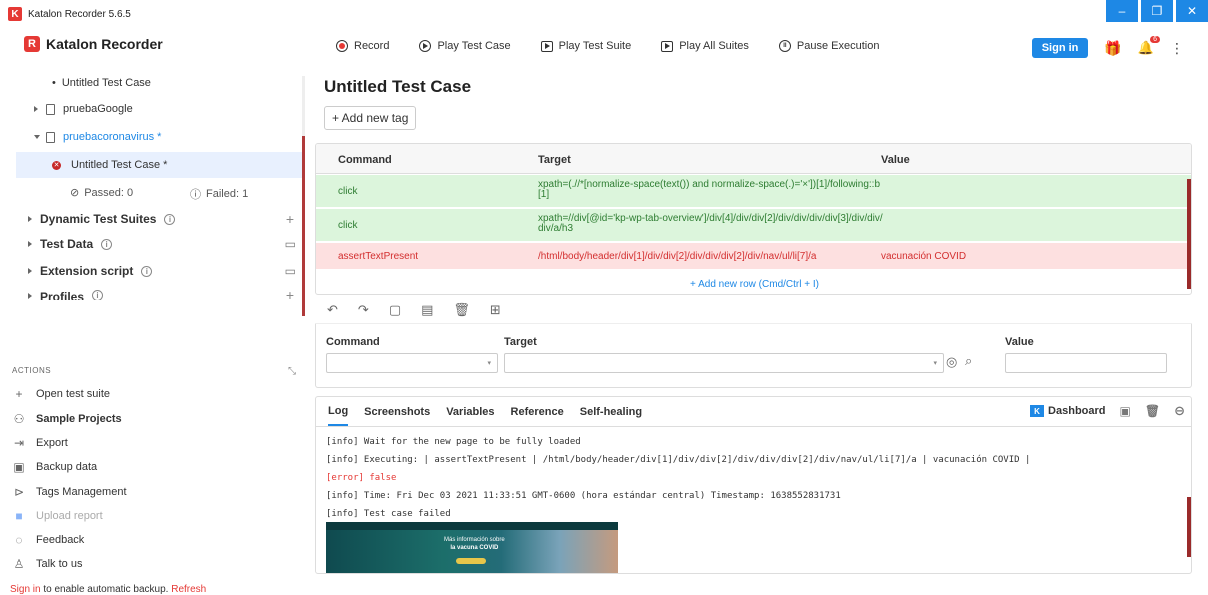  I want to click on play-test-suite-button: Play Test Suite, so click(585, 46).